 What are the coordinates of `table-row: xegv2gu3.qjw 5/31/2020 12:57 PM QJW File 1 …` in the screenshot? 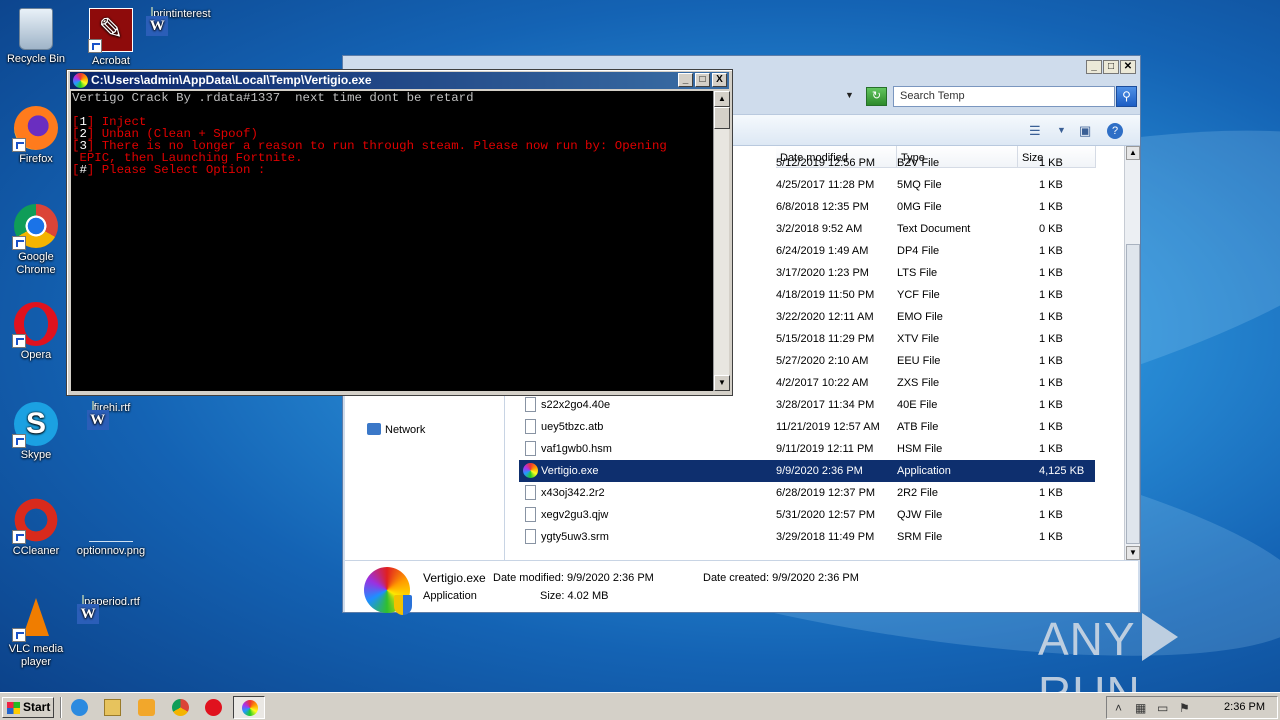 It's located at (807, 515).